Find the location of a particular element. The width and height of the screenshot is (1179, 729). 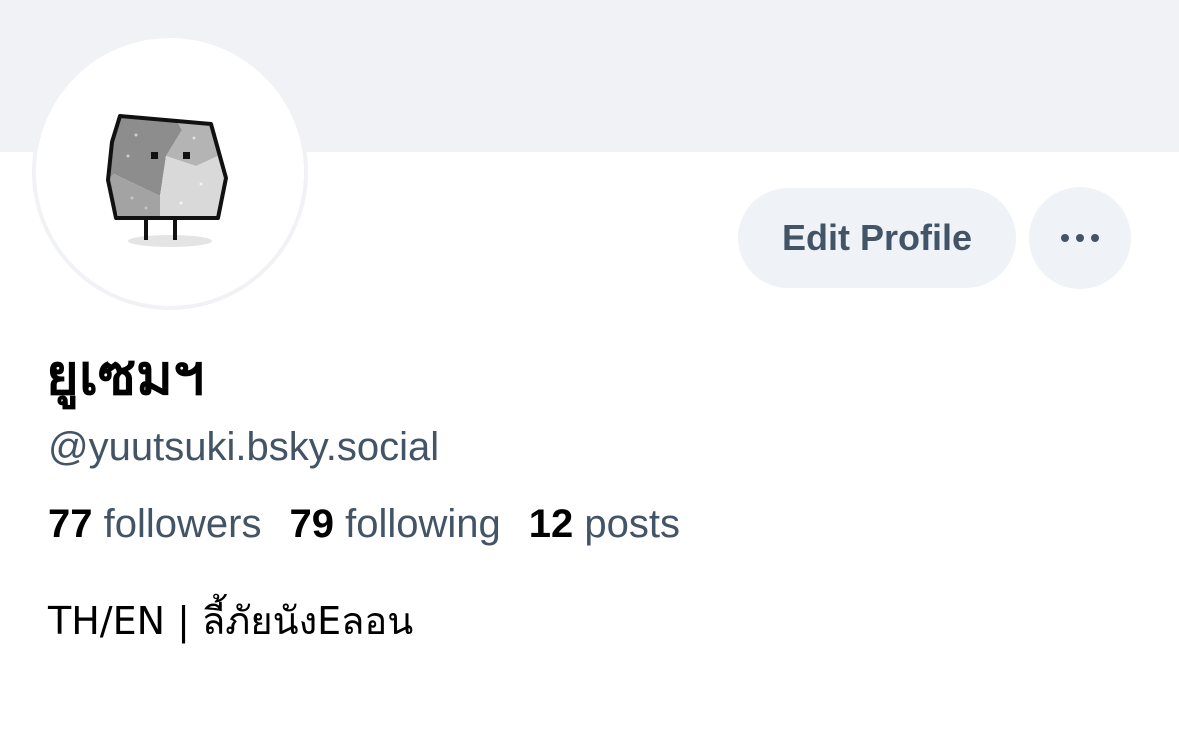

posts-label: posts is located at coordinates (632, 524).